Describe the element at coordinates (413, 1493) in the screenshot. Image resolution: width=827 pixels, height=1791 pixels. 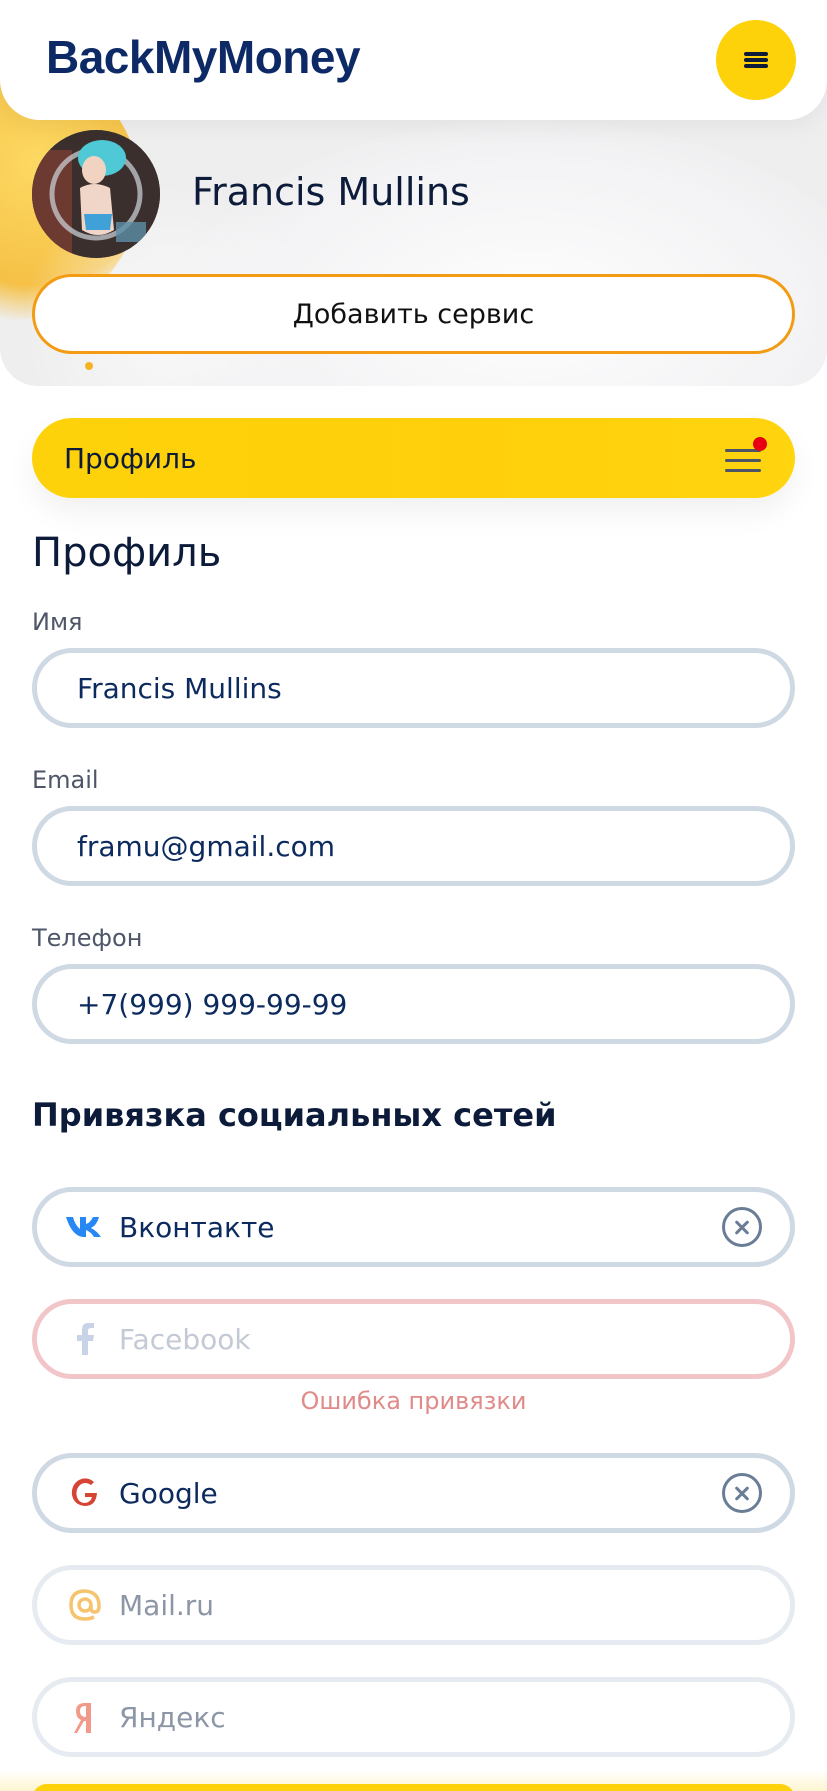
I see `social-item-google: Google` at that location.